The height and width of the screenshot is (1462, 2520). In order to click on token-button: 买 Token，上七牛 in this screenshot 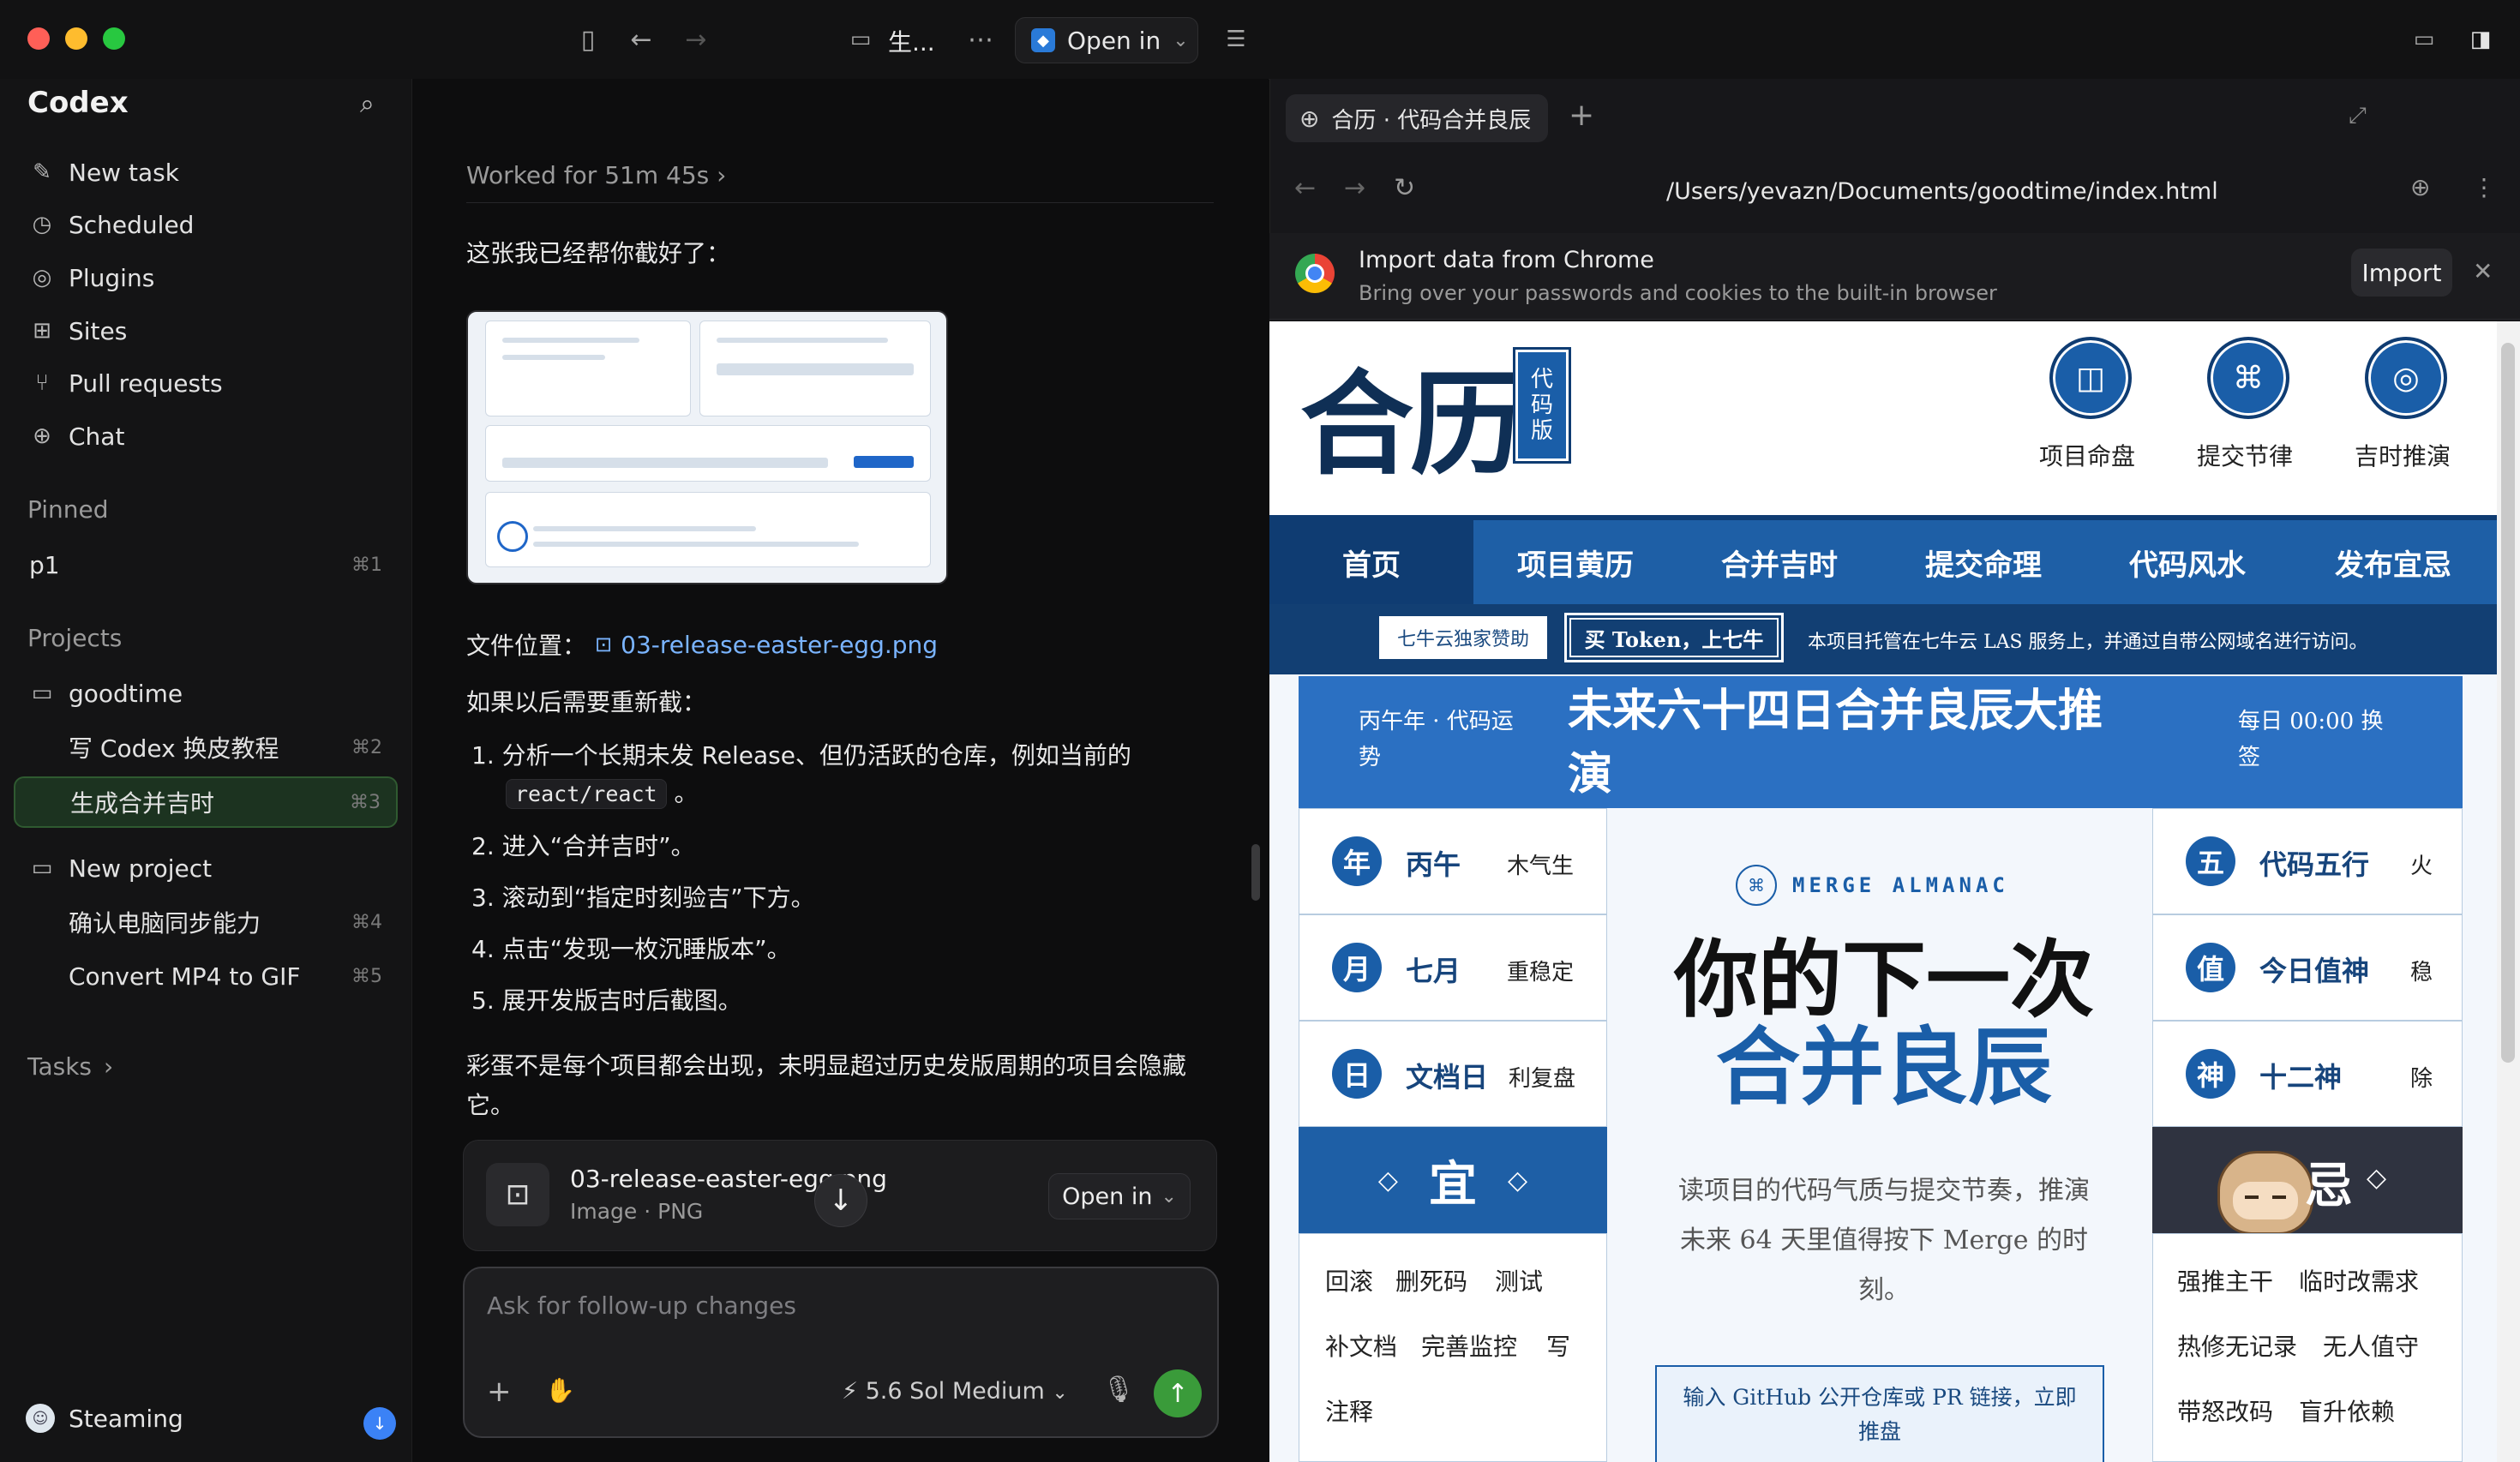, I will do `click(1674, 637)`.